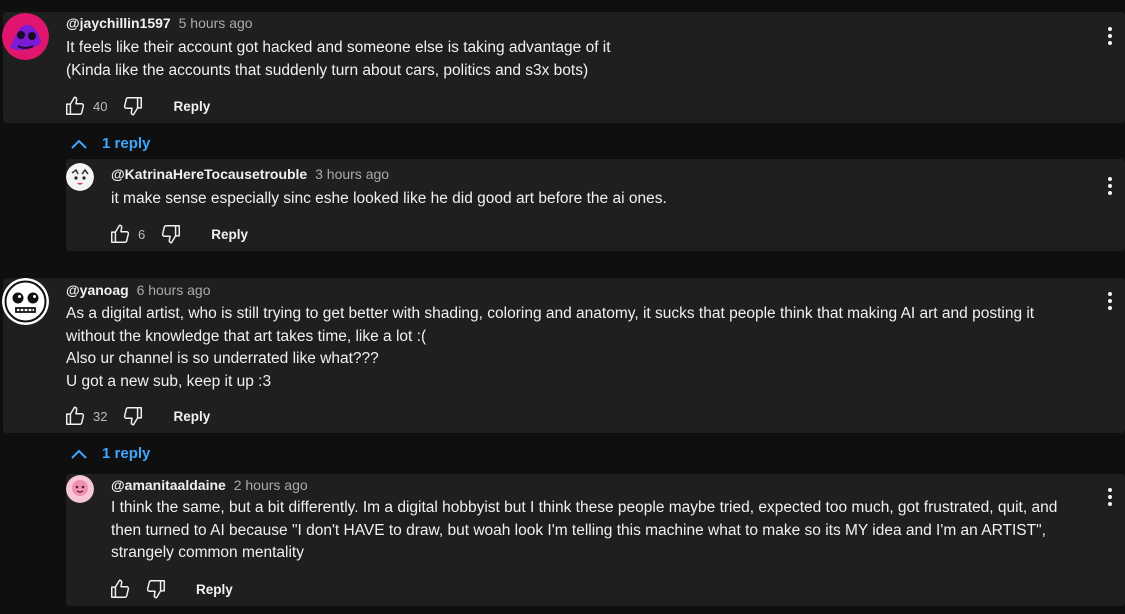 The width and height of the screenshot is (1125, 614). I want to click on timestamp: 2 hours ago, so click(271, 485).